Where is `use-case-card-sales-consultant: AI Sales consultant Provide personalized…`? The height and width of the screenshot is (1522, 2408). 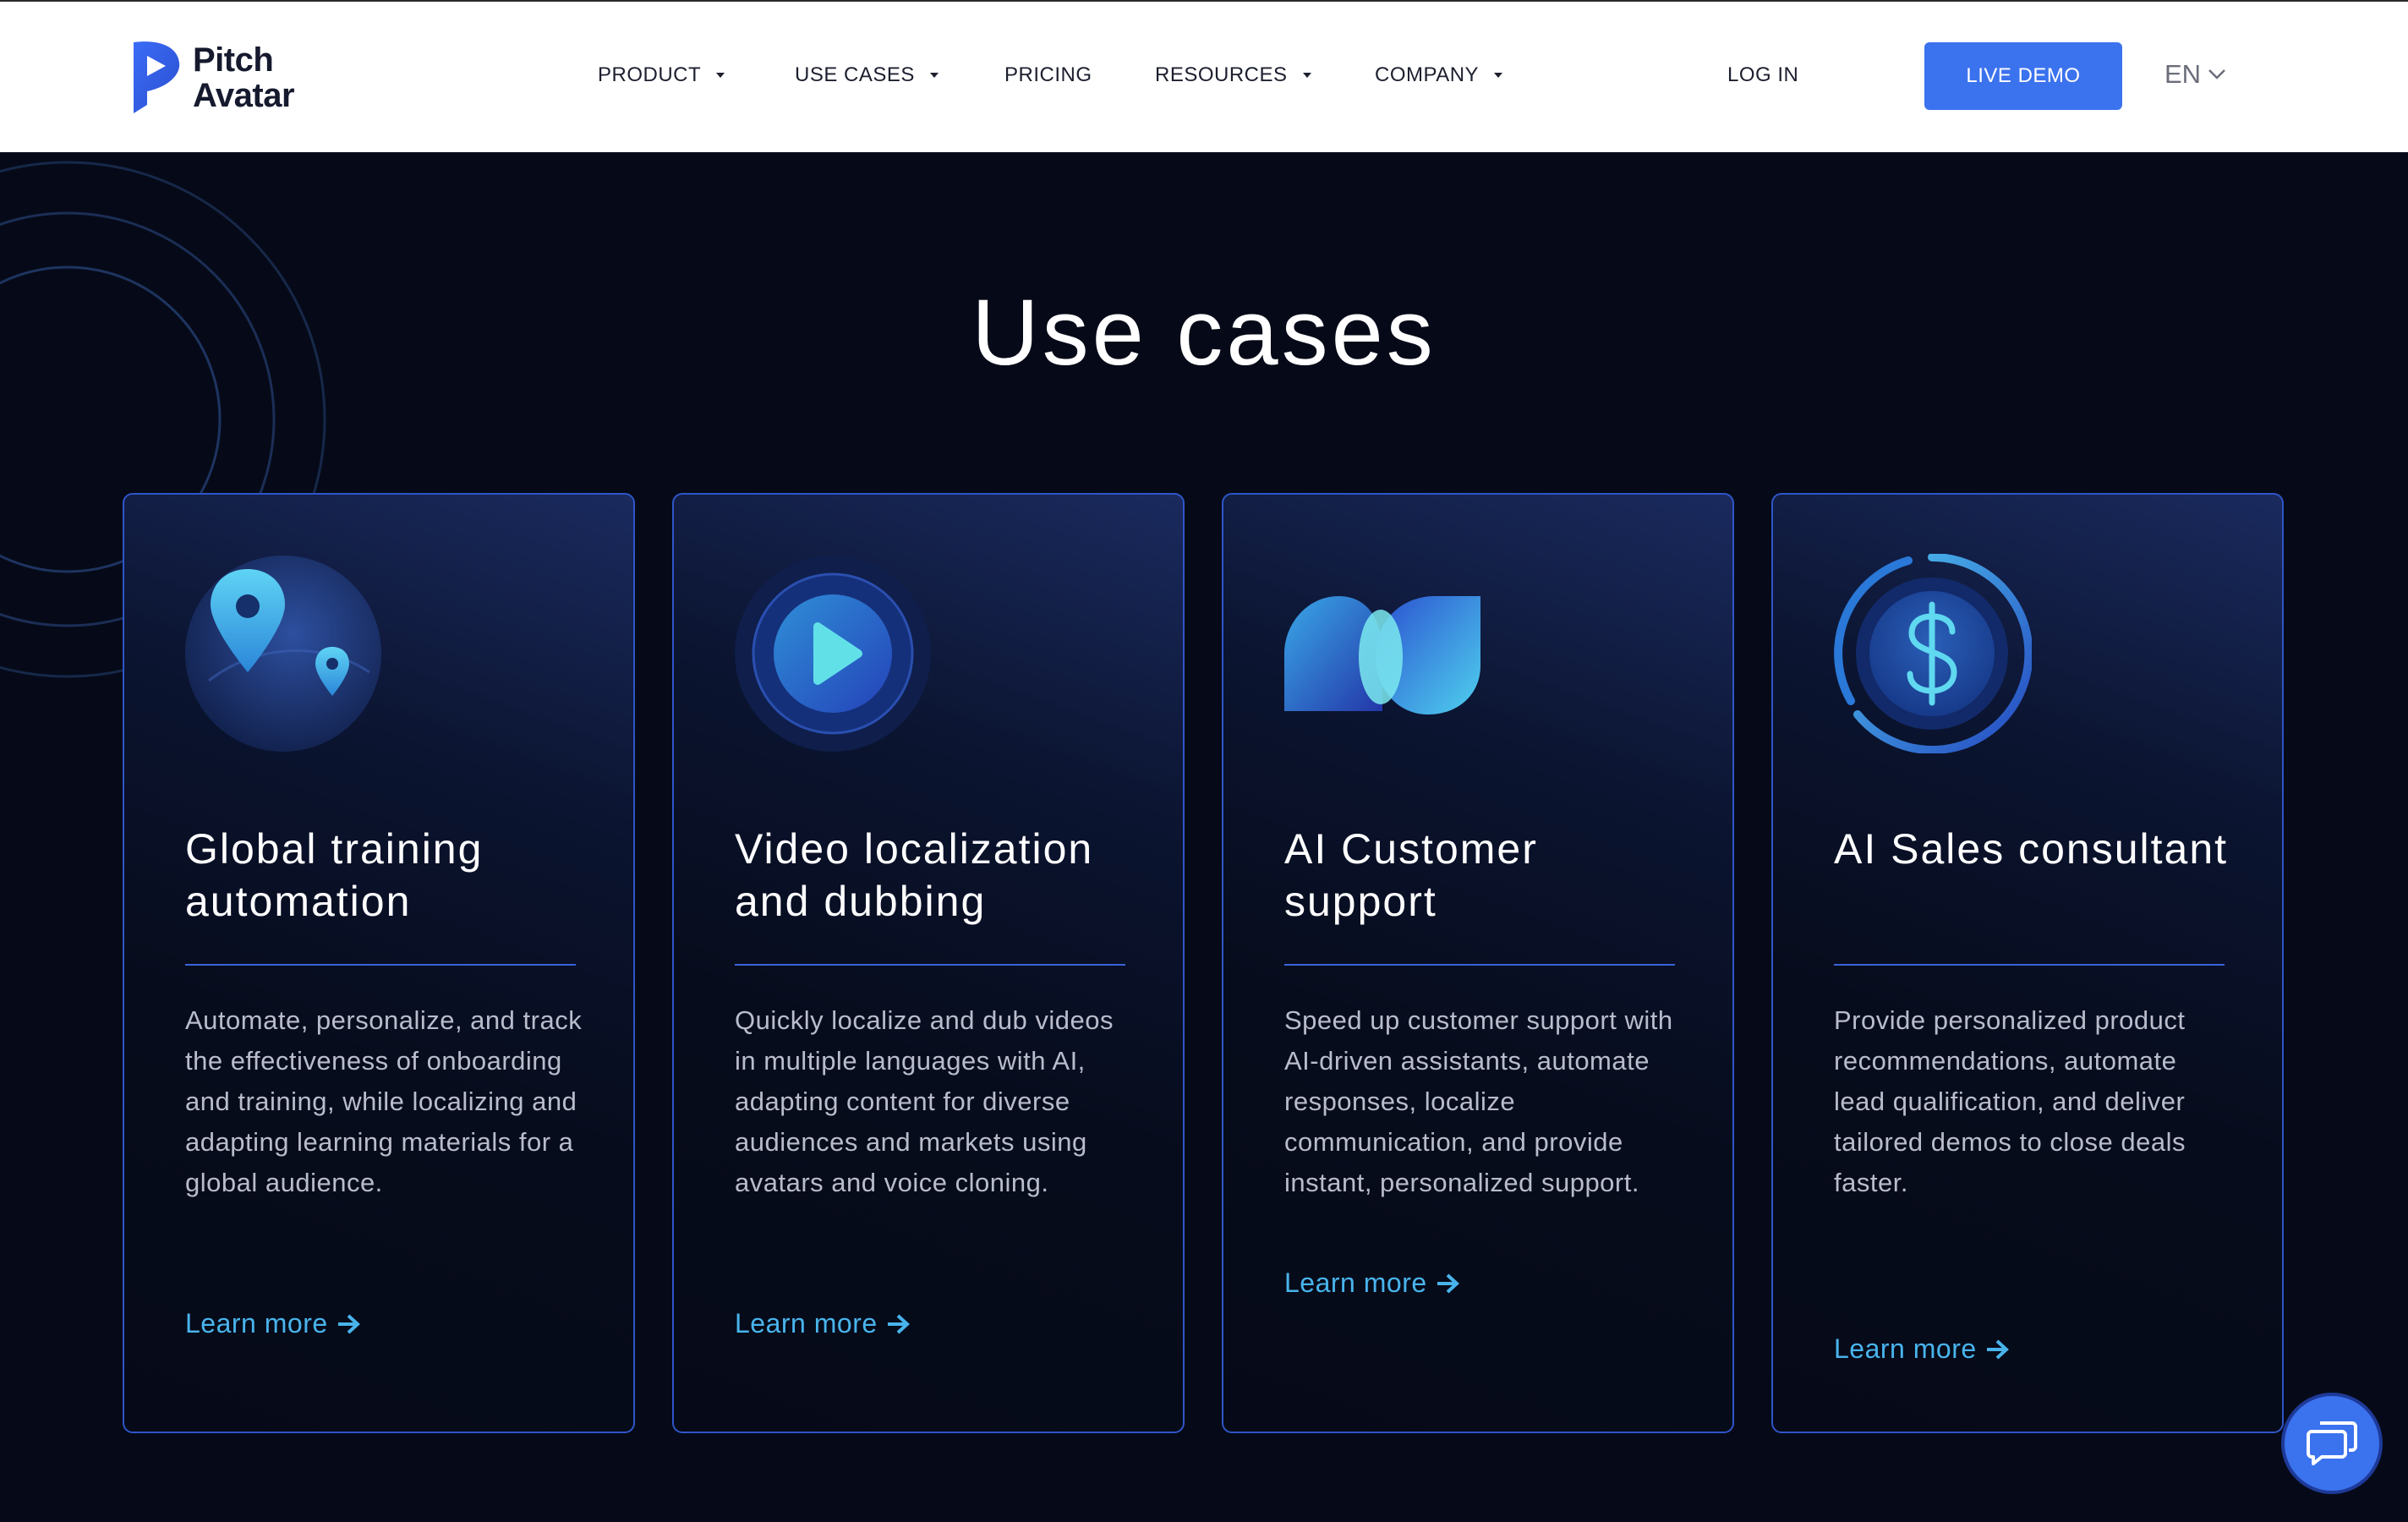
use-case-card-sales-consultant: AI Sales consultant Provide personalized… is located at coordinates (2027, 963).